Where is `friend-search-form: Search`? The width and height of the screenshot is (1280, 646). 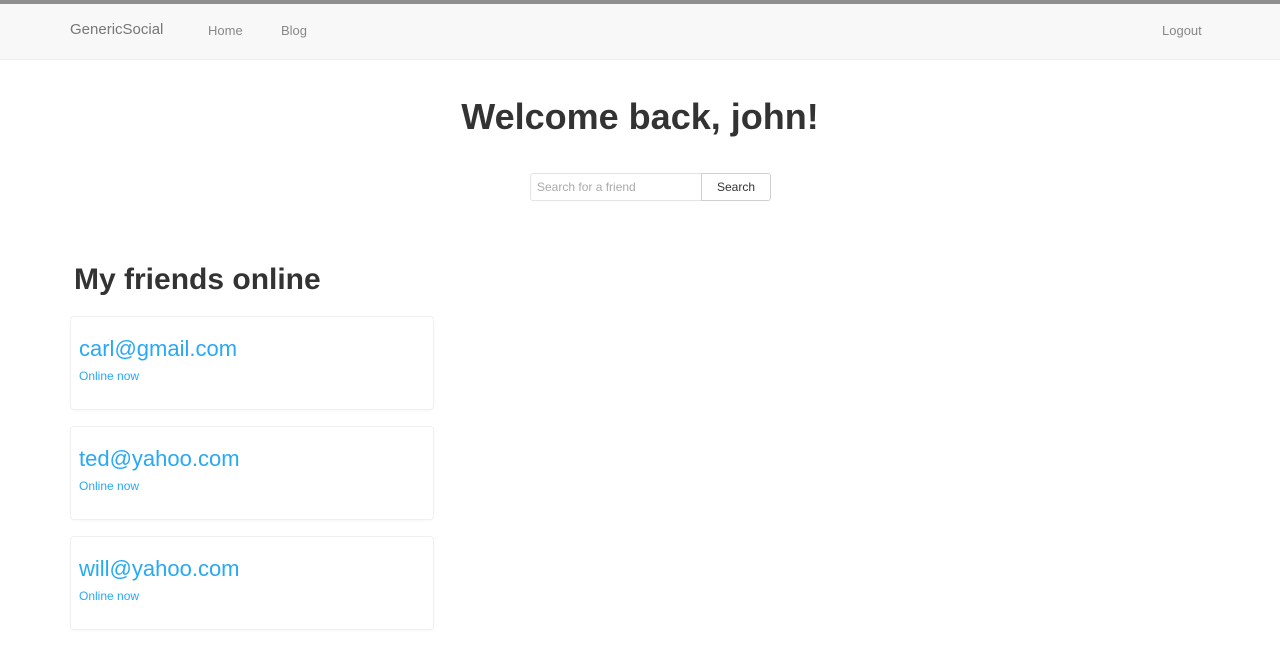 friend-search-form: Search is located at coordinates (650, 187).